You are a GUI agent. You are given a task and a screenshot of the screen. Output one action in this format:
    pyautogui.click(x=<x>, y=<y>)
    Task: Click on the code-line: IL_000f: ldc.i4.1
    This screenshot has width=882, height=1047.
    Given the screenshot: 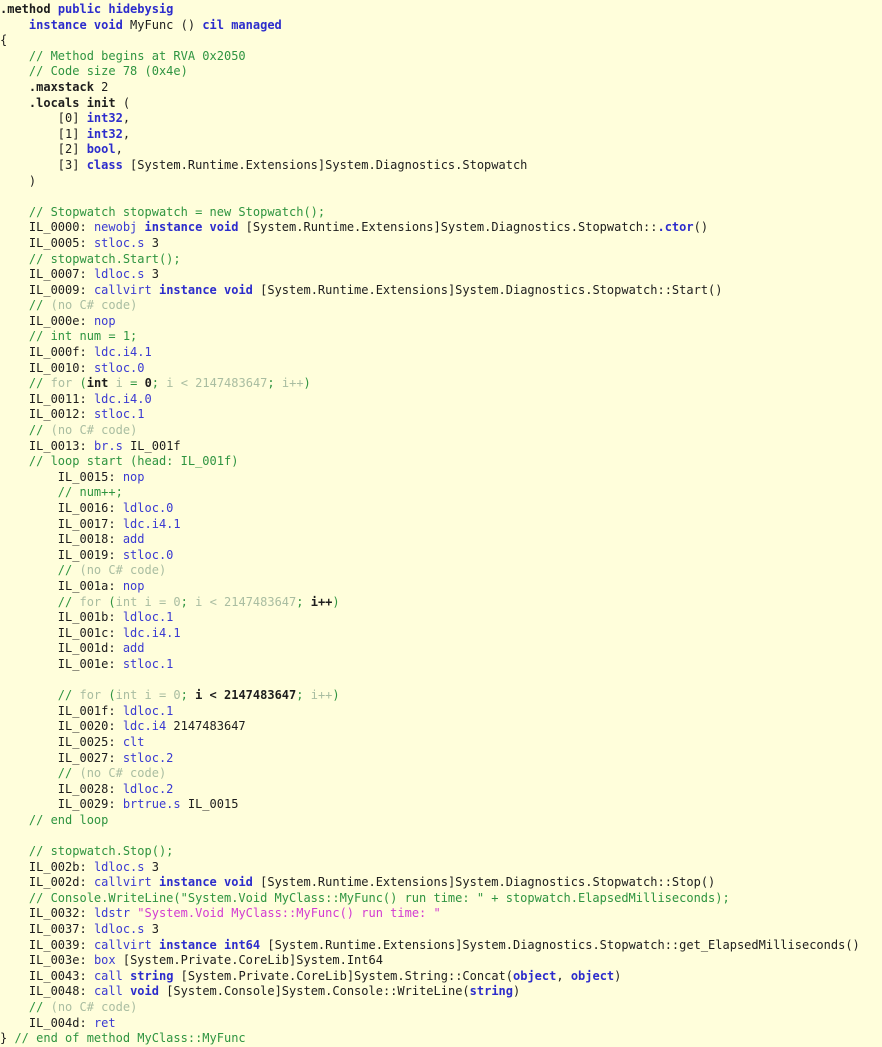 What is the action you would take?
    pyautogui.click(x=441, y=353)
    